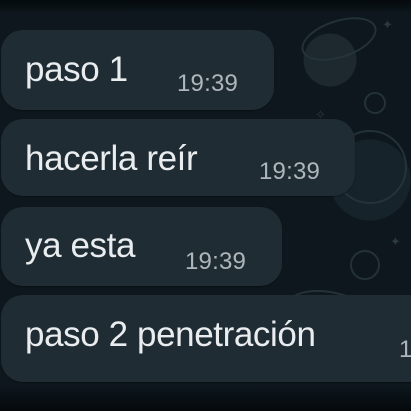 This screenshot has width=411, height=411. What do you see at coordinates (76, 69) in the screenshot?
I see `message-text: paso 1` at bounding box center [76, 69].